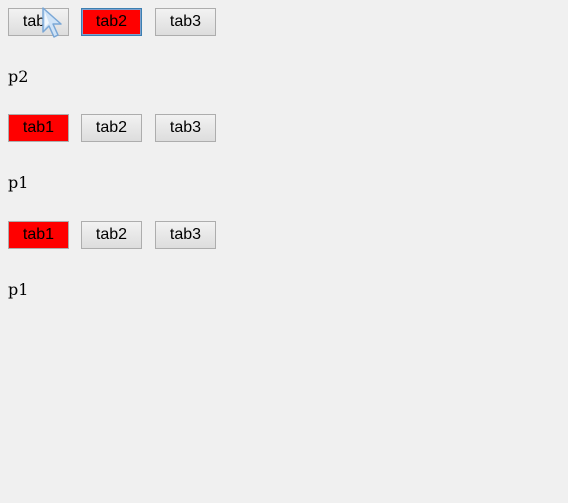 This screenshot has width=568, height=503. Describe the element at coordinates (18, 289) in the screenshot. I see `tab-panel-3: p1` at that location.